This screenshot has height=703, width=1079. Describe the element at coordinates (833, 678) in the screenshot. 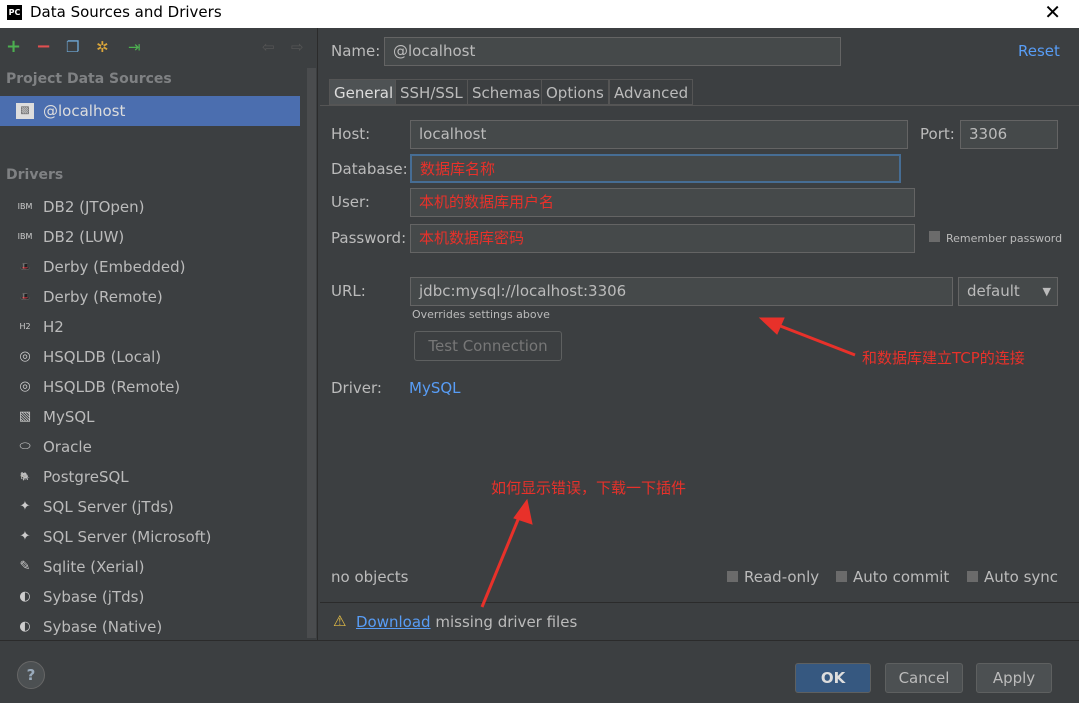

I see `ok-button: OK` at that location.